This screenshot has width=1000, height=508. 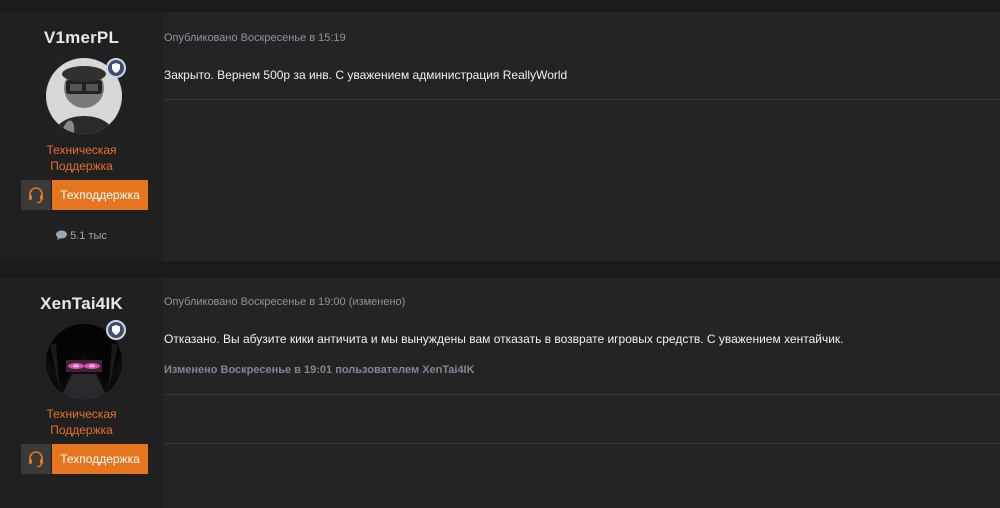 I want to click on message-count: 5.1 тыс, so click(x=81, y=236).